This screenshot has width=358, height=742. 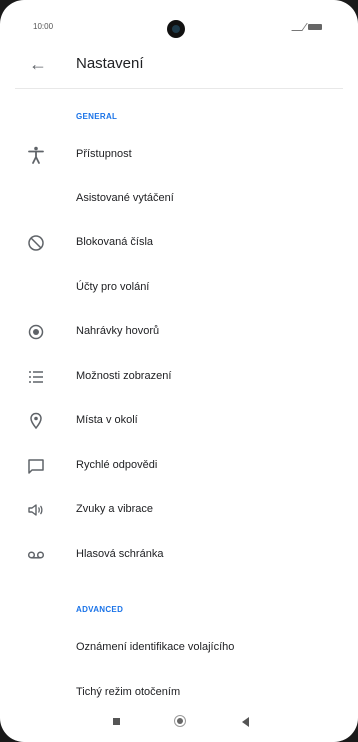 I want to click on settings-item-label: Místa v okolí, so click(x=107, y=420).